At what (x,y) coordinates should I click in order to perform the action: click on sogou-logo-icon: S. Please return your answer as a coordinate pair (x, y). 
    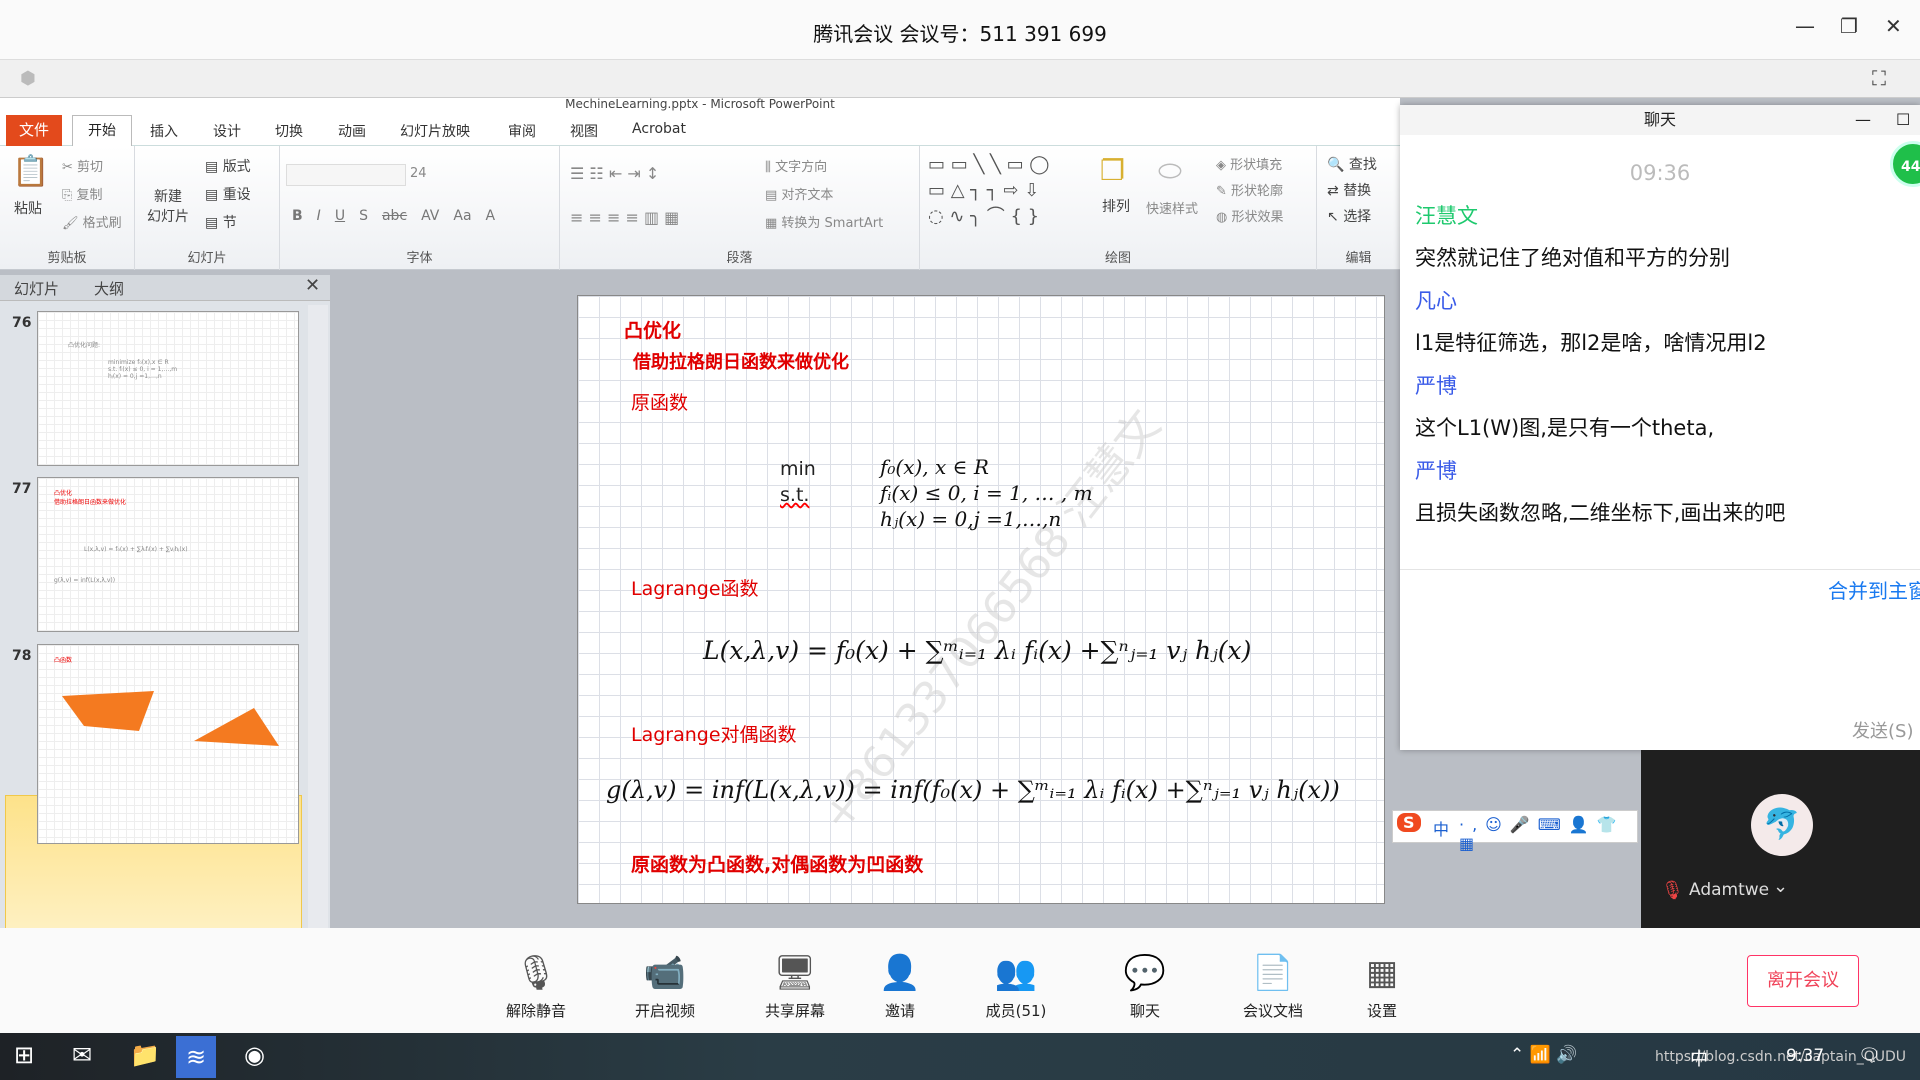
    Looking at the image, I should click on (1409, 822).